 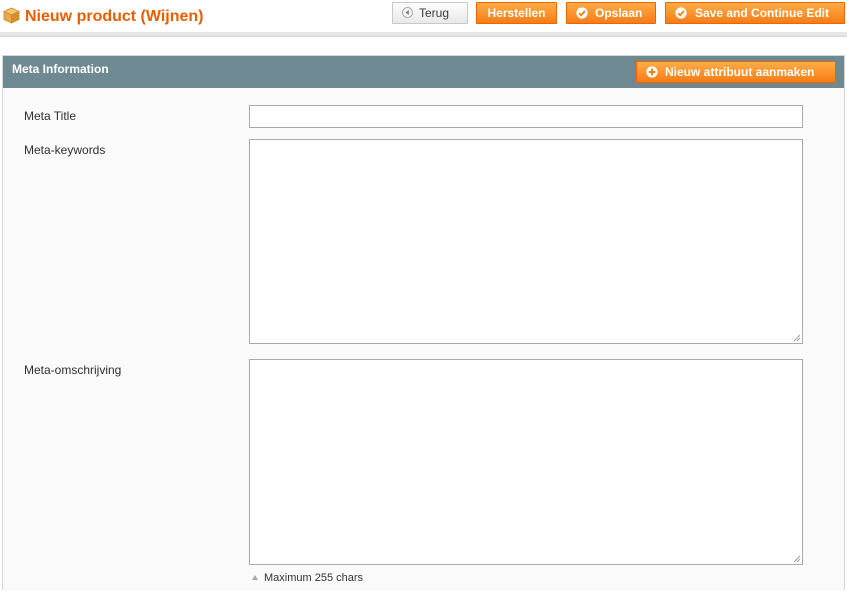 I want to click on field-note: Maximum 255 chars, so click(x=307, y=578).